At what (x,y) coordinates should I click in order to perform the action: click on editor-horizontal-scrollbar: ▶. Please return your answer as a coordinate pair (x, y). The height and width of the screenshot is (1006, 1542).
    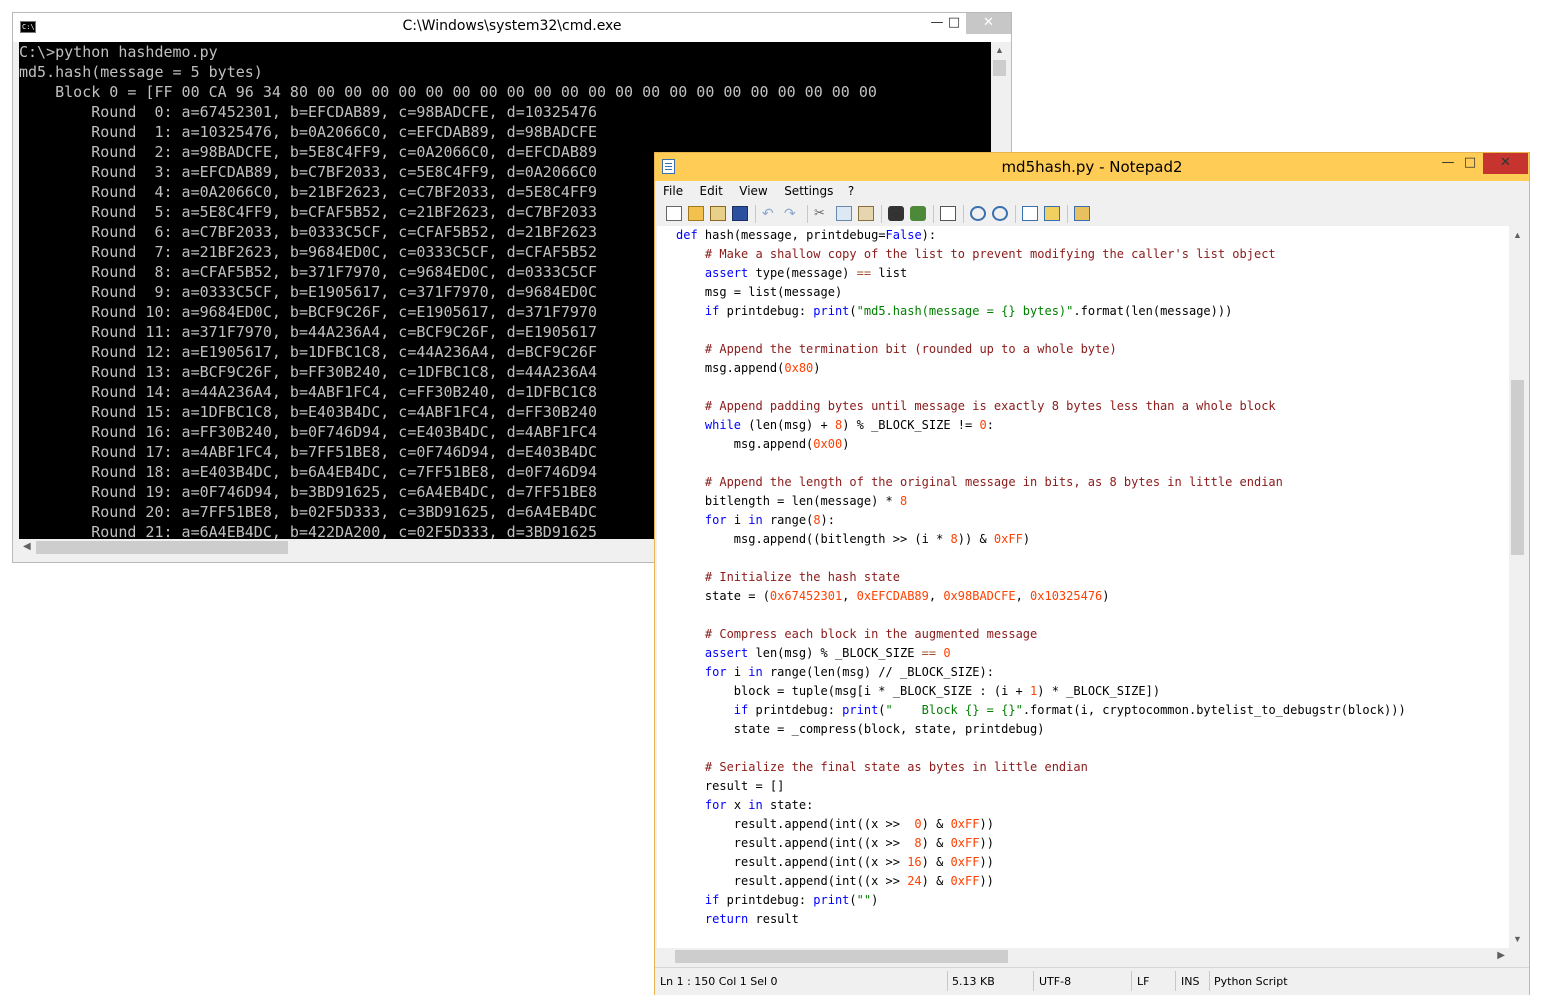
    Looking at the image, I should click on (1083, 956).